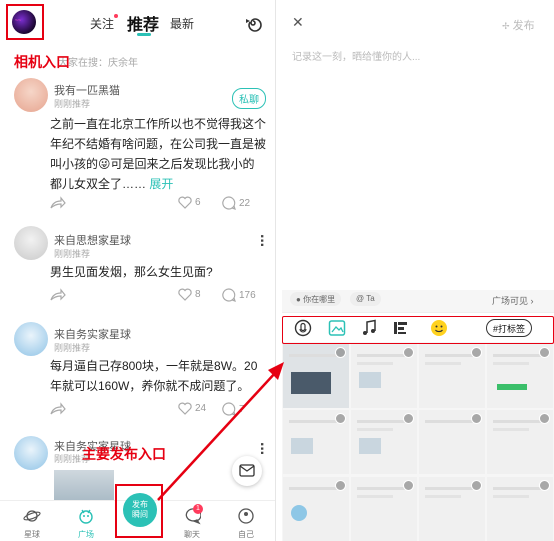 The image size is (554, 541). What do you see at coordinates (192, 534) in the screenshot?
I see `nav-moments-label: 聊天` at bounding box center [192, 534].